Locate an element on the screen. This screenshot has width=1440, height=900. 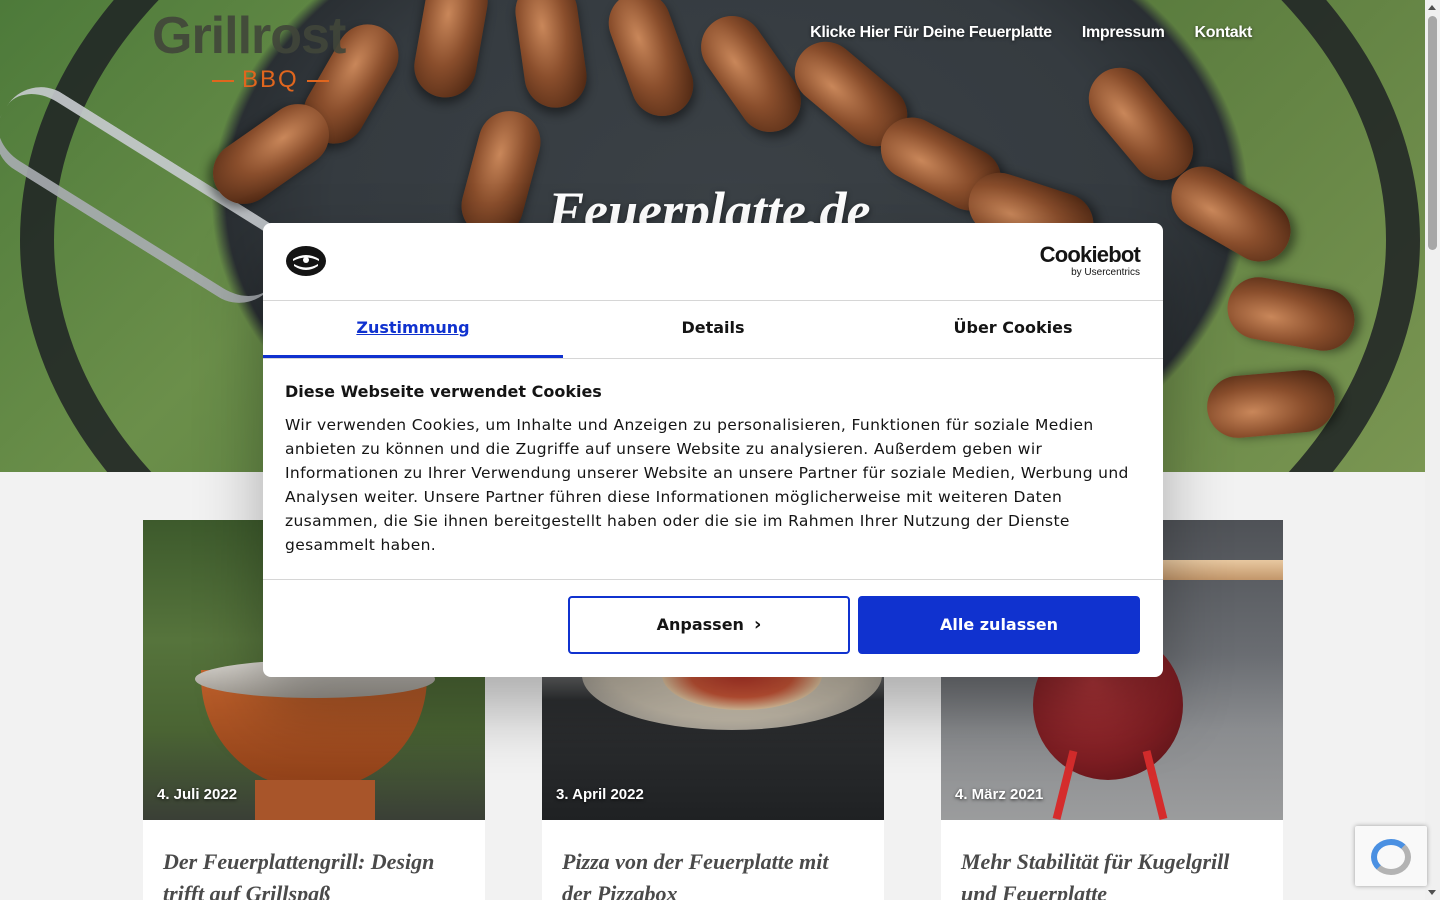
cookiebot-brand: Cookiebot by Usercentrics is located at coordinates (1090, 260).